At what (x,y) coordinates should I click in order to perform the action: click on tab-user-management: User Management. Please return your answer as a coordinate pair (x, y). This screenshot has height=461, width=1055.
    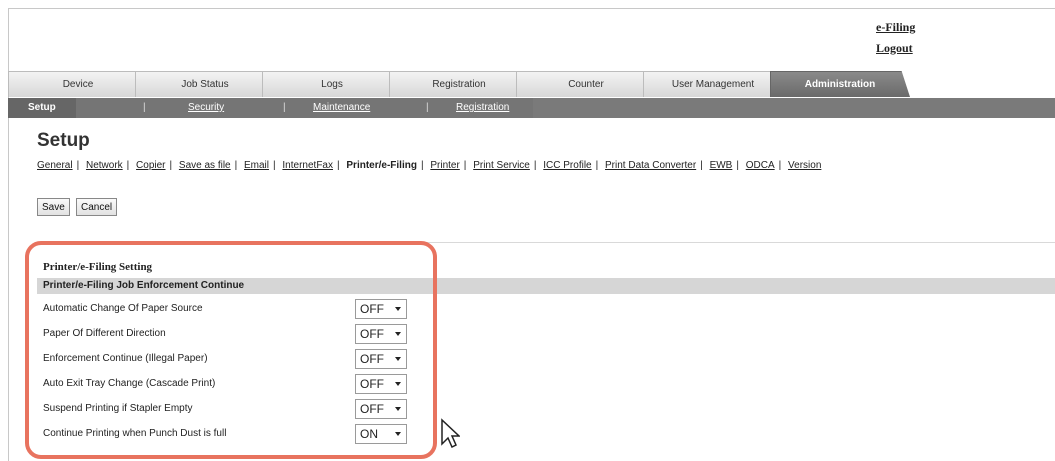
    Looking at the image, I should click on (713, 84).